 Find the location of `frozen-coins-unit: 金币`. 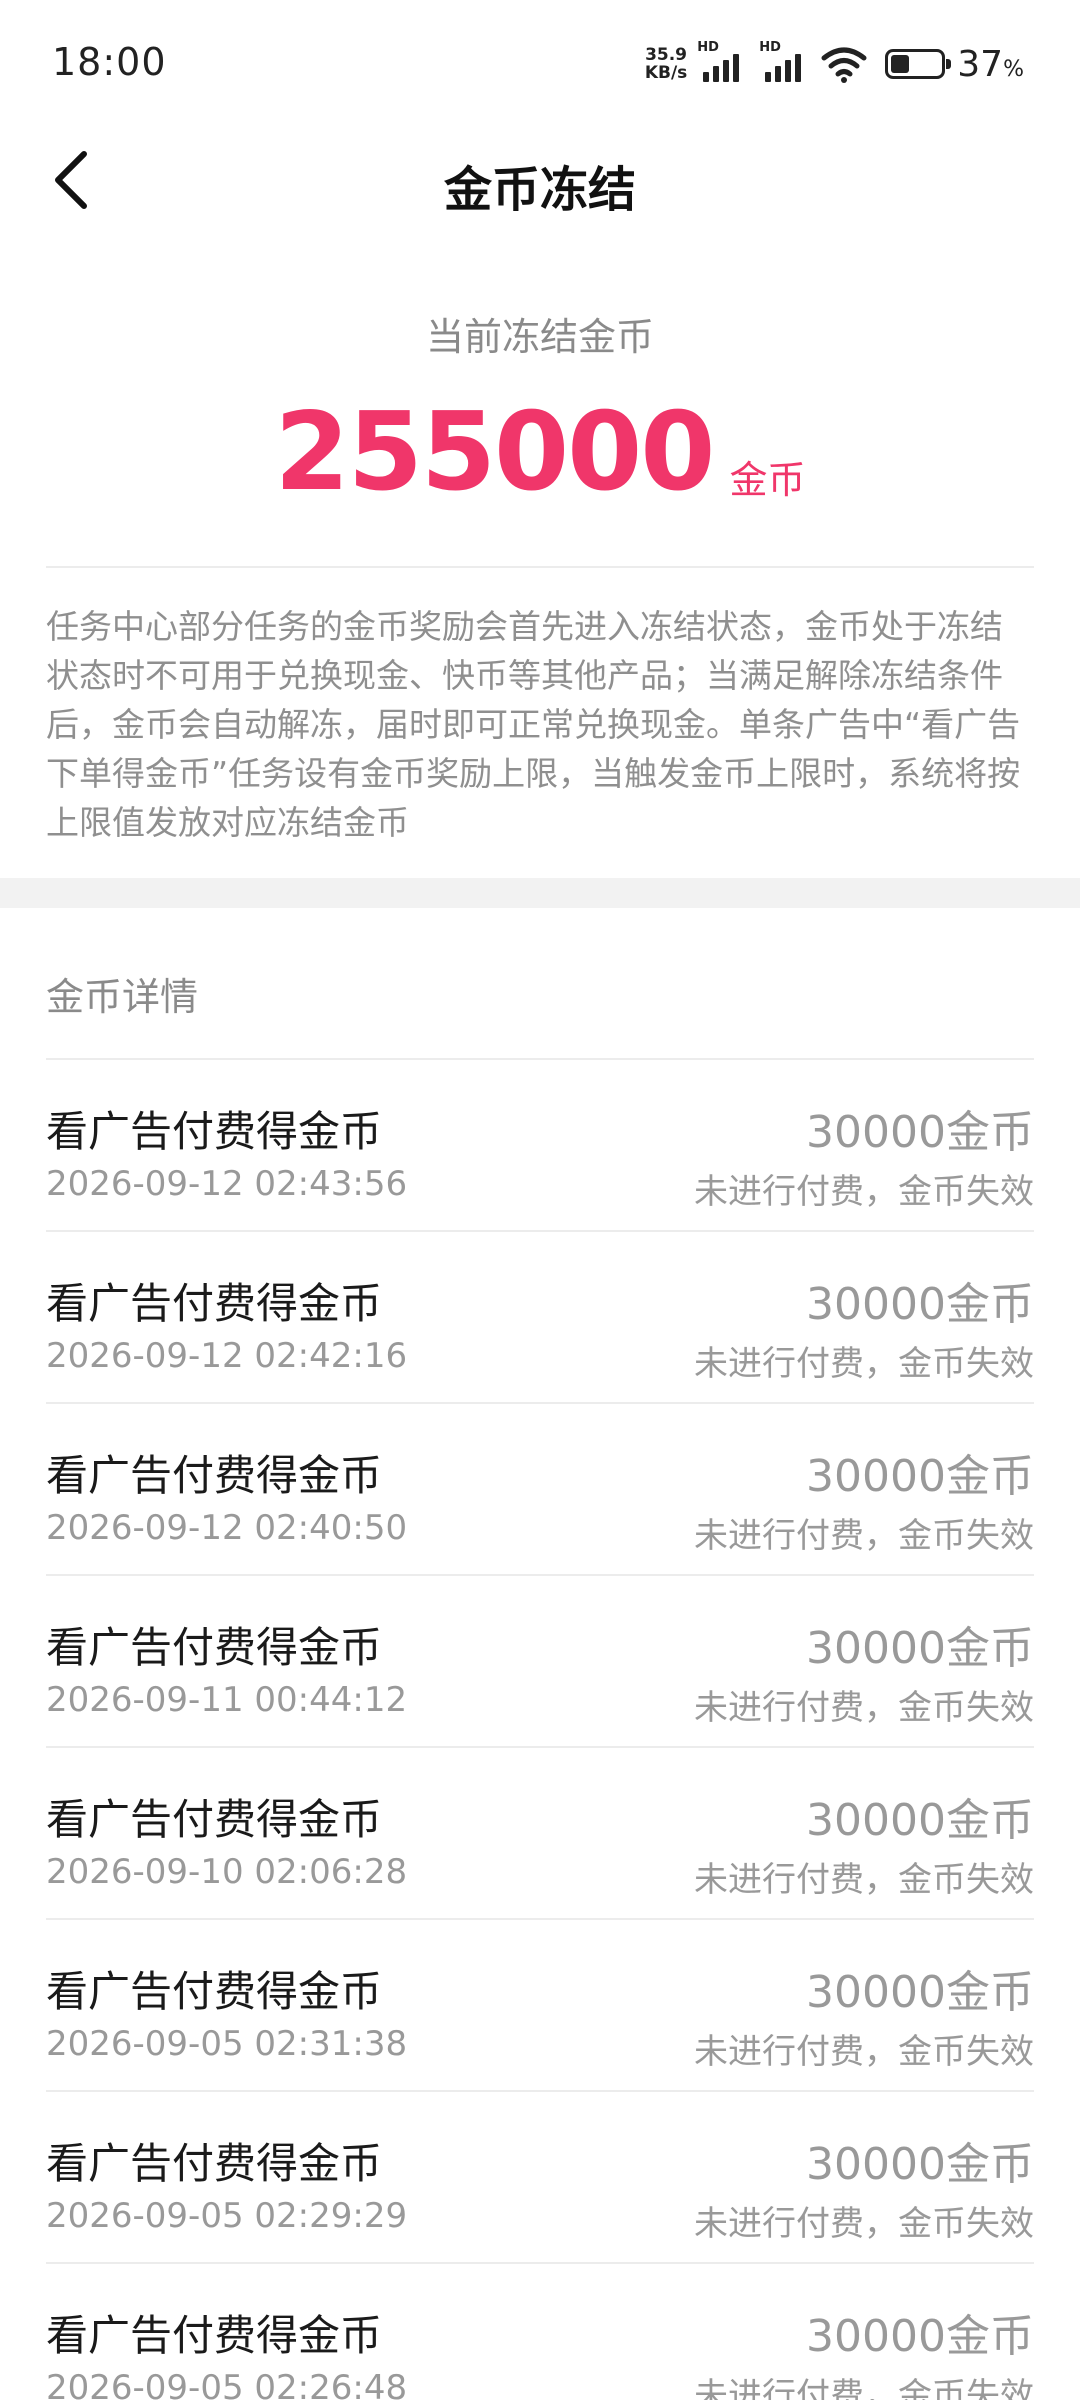

frozen-coins-unit: 金币 is located at coordinates (767, 480).